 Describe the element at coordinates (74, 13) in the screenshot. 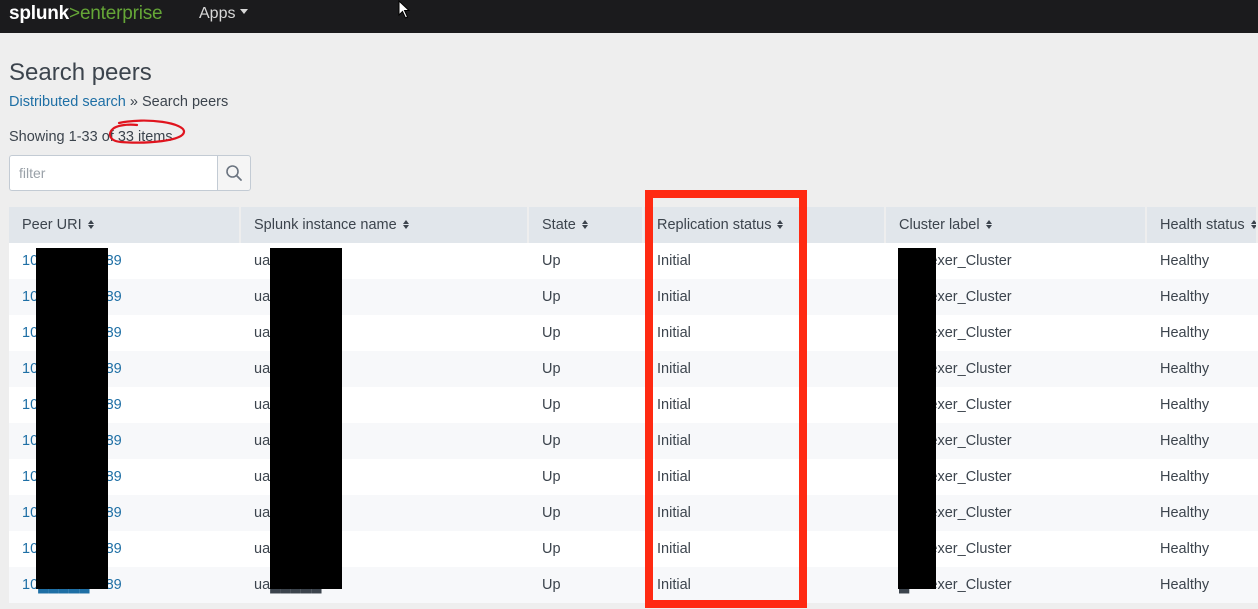

I see `logo-chevron: >` at that location.